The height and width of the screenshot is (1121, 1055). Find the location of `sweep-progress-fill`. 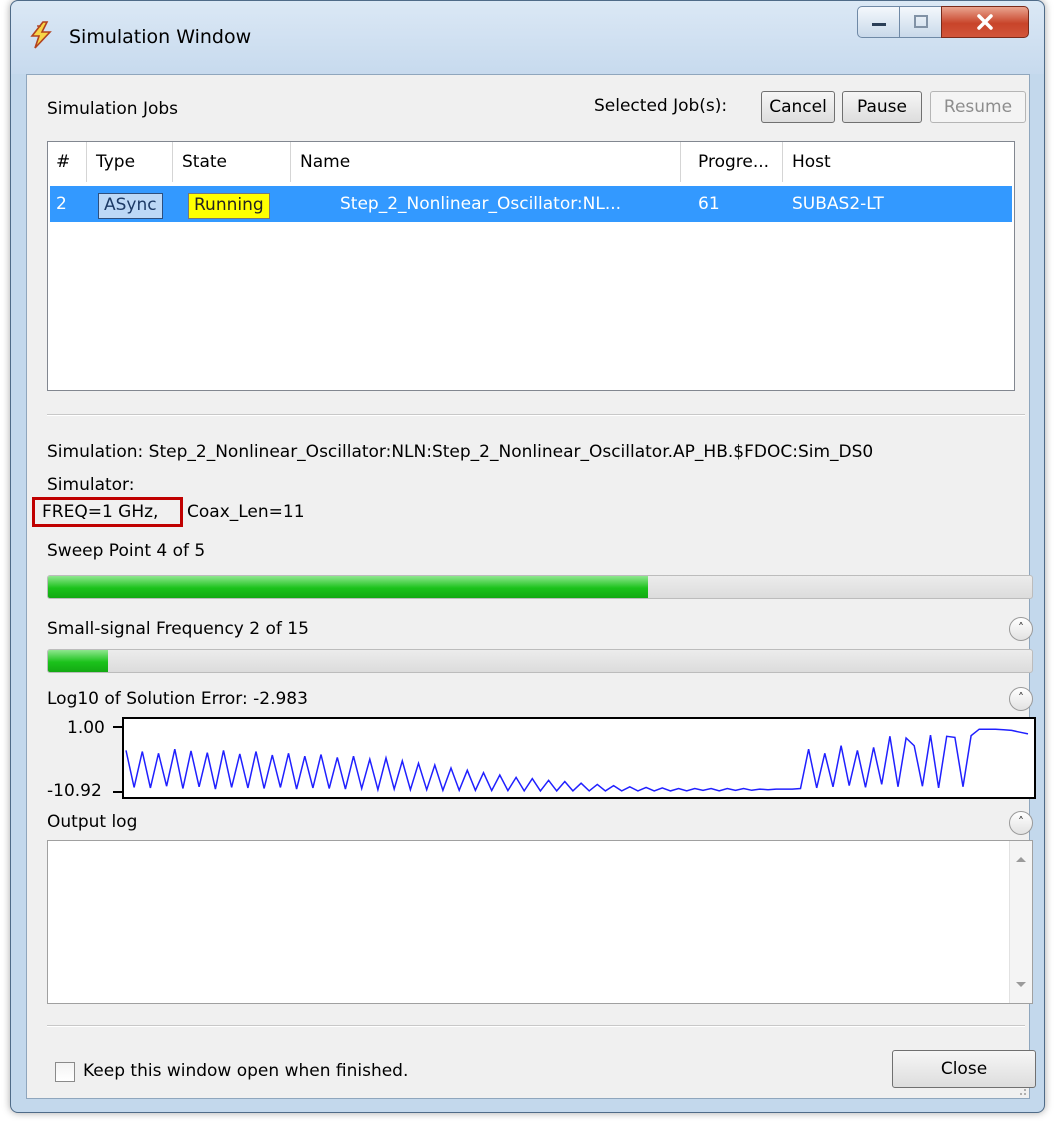

sweep-progress-fill is located at coordinates (348, 587).